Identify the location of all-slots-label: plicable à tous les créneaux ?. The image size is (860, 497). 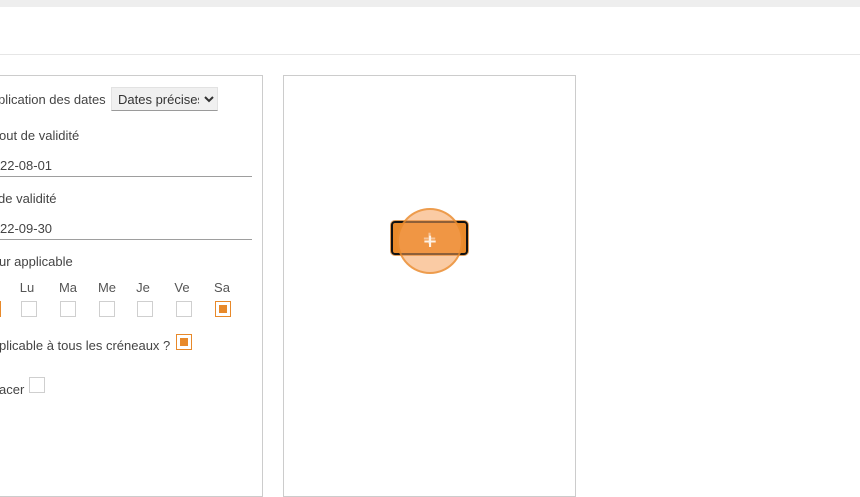
(85, 345).